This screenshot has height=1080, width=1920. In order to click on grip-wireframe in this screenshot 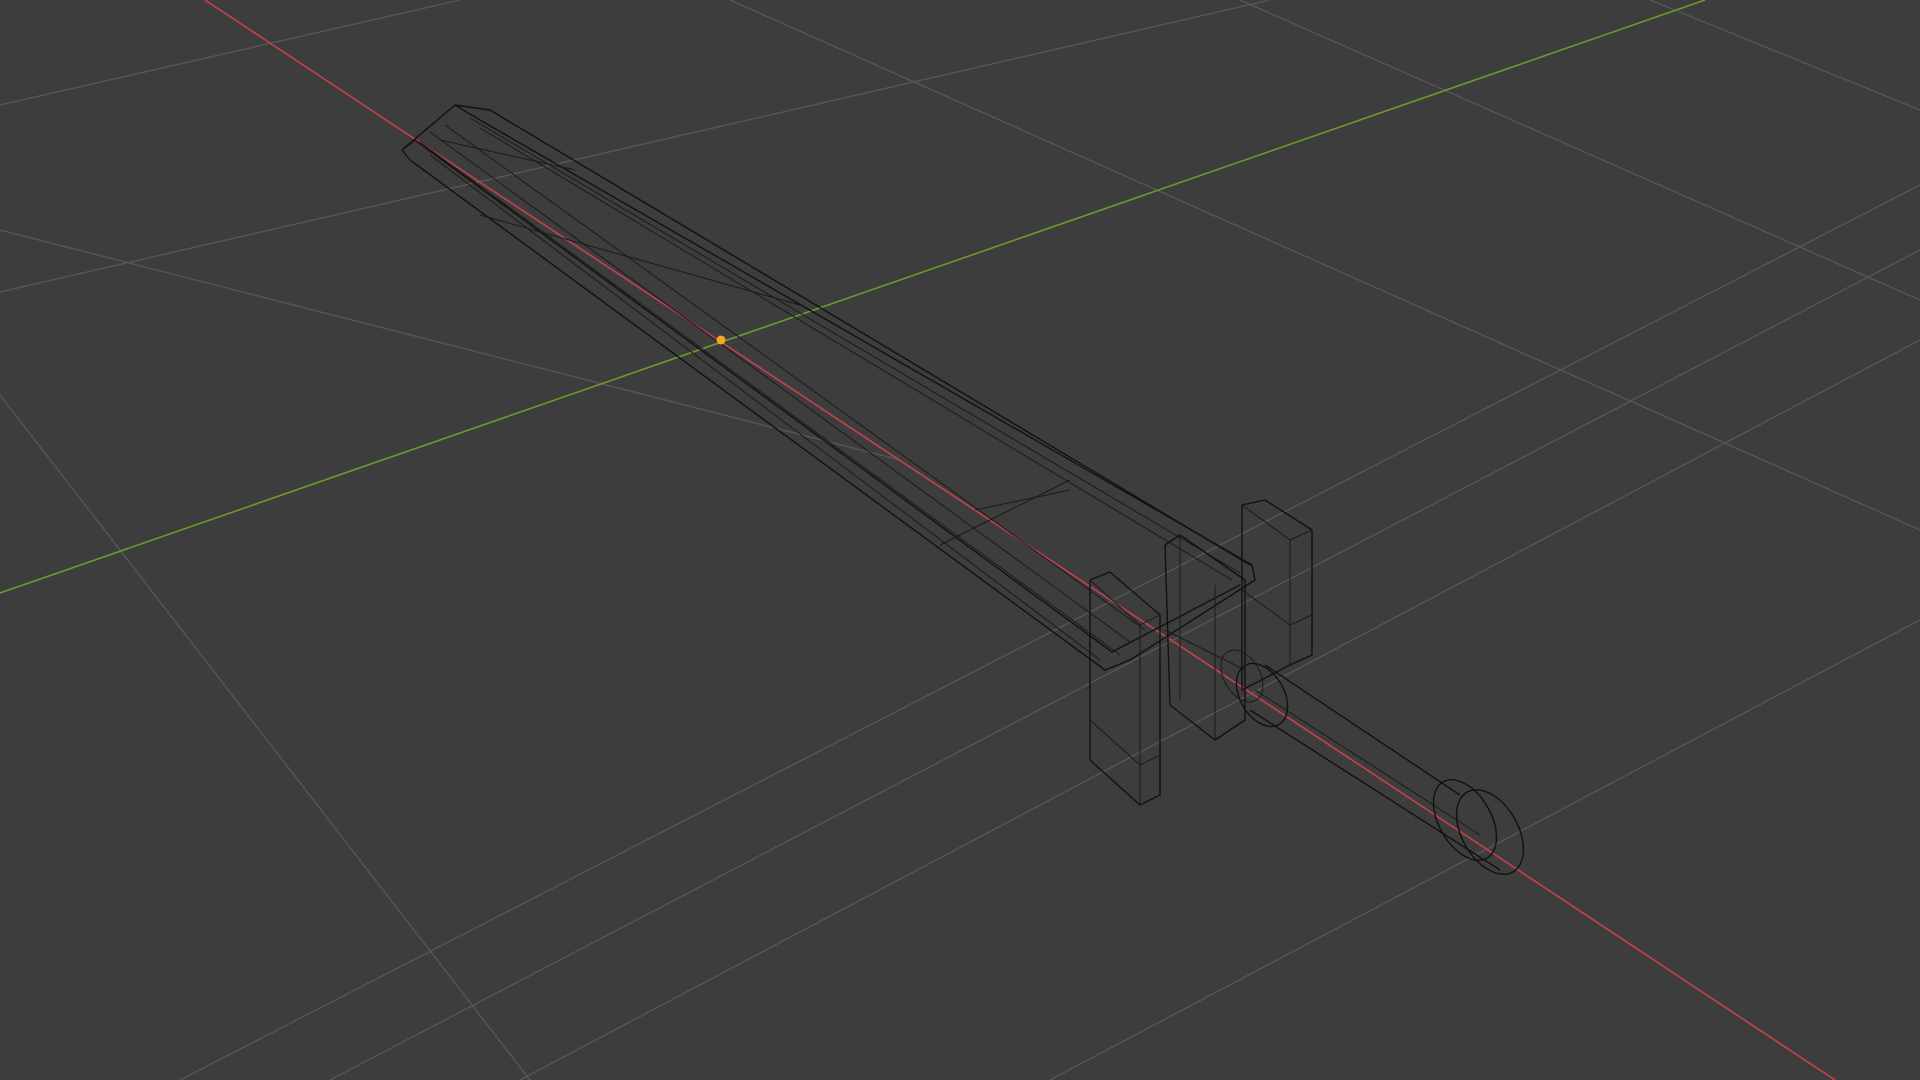, I will do `click(1372, 762)`.